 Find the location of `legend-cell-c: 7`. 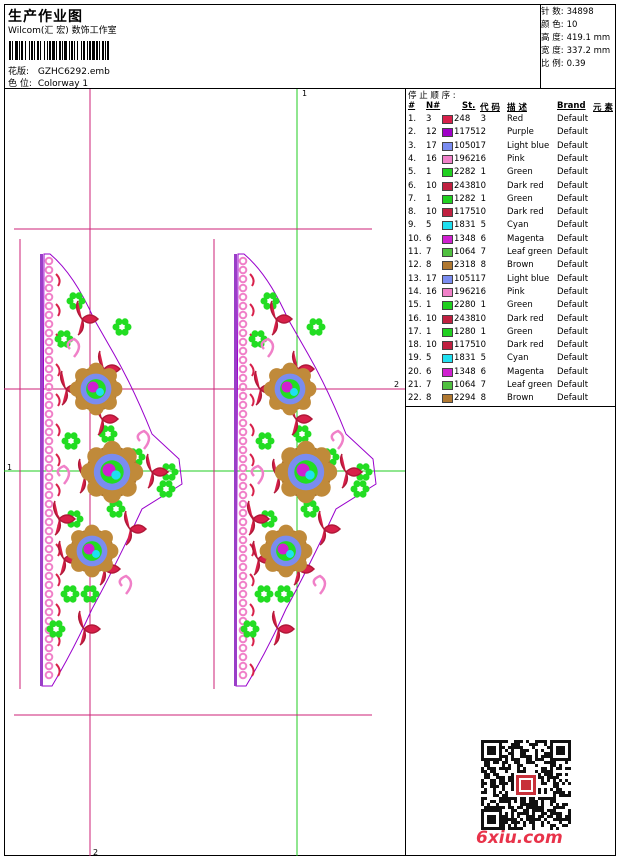

legend-cell-c: 7 is located at coordinates (429, 385).